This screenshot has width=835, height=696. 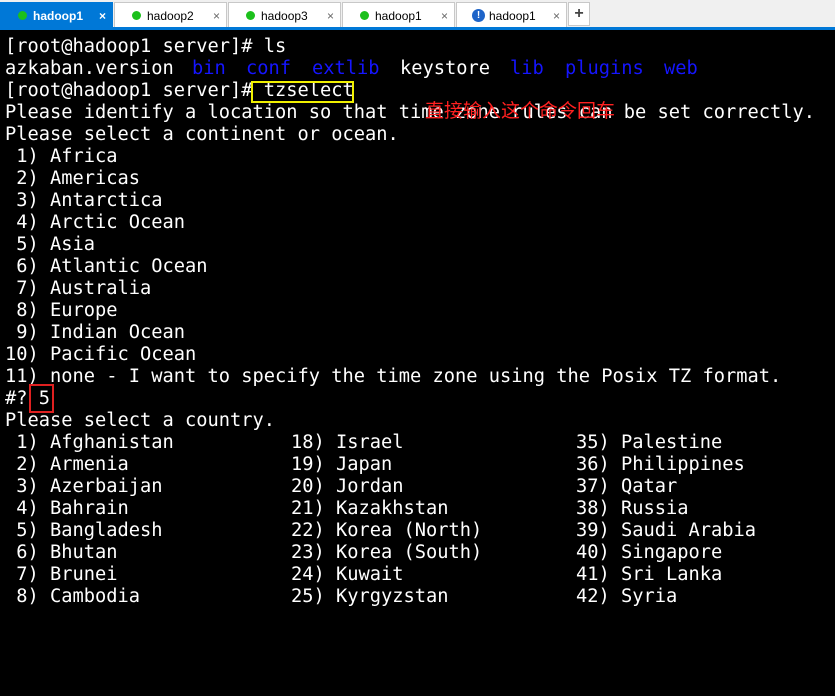 I want to click on dir-conf: conf, so click(x=269, y=68).